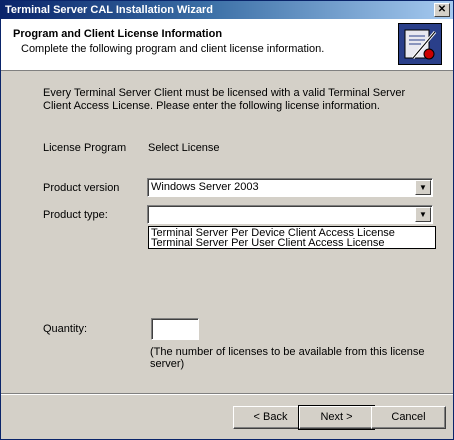  I want to click on product-version-select: Windows Server 2003 ▼, so click(290, 187).